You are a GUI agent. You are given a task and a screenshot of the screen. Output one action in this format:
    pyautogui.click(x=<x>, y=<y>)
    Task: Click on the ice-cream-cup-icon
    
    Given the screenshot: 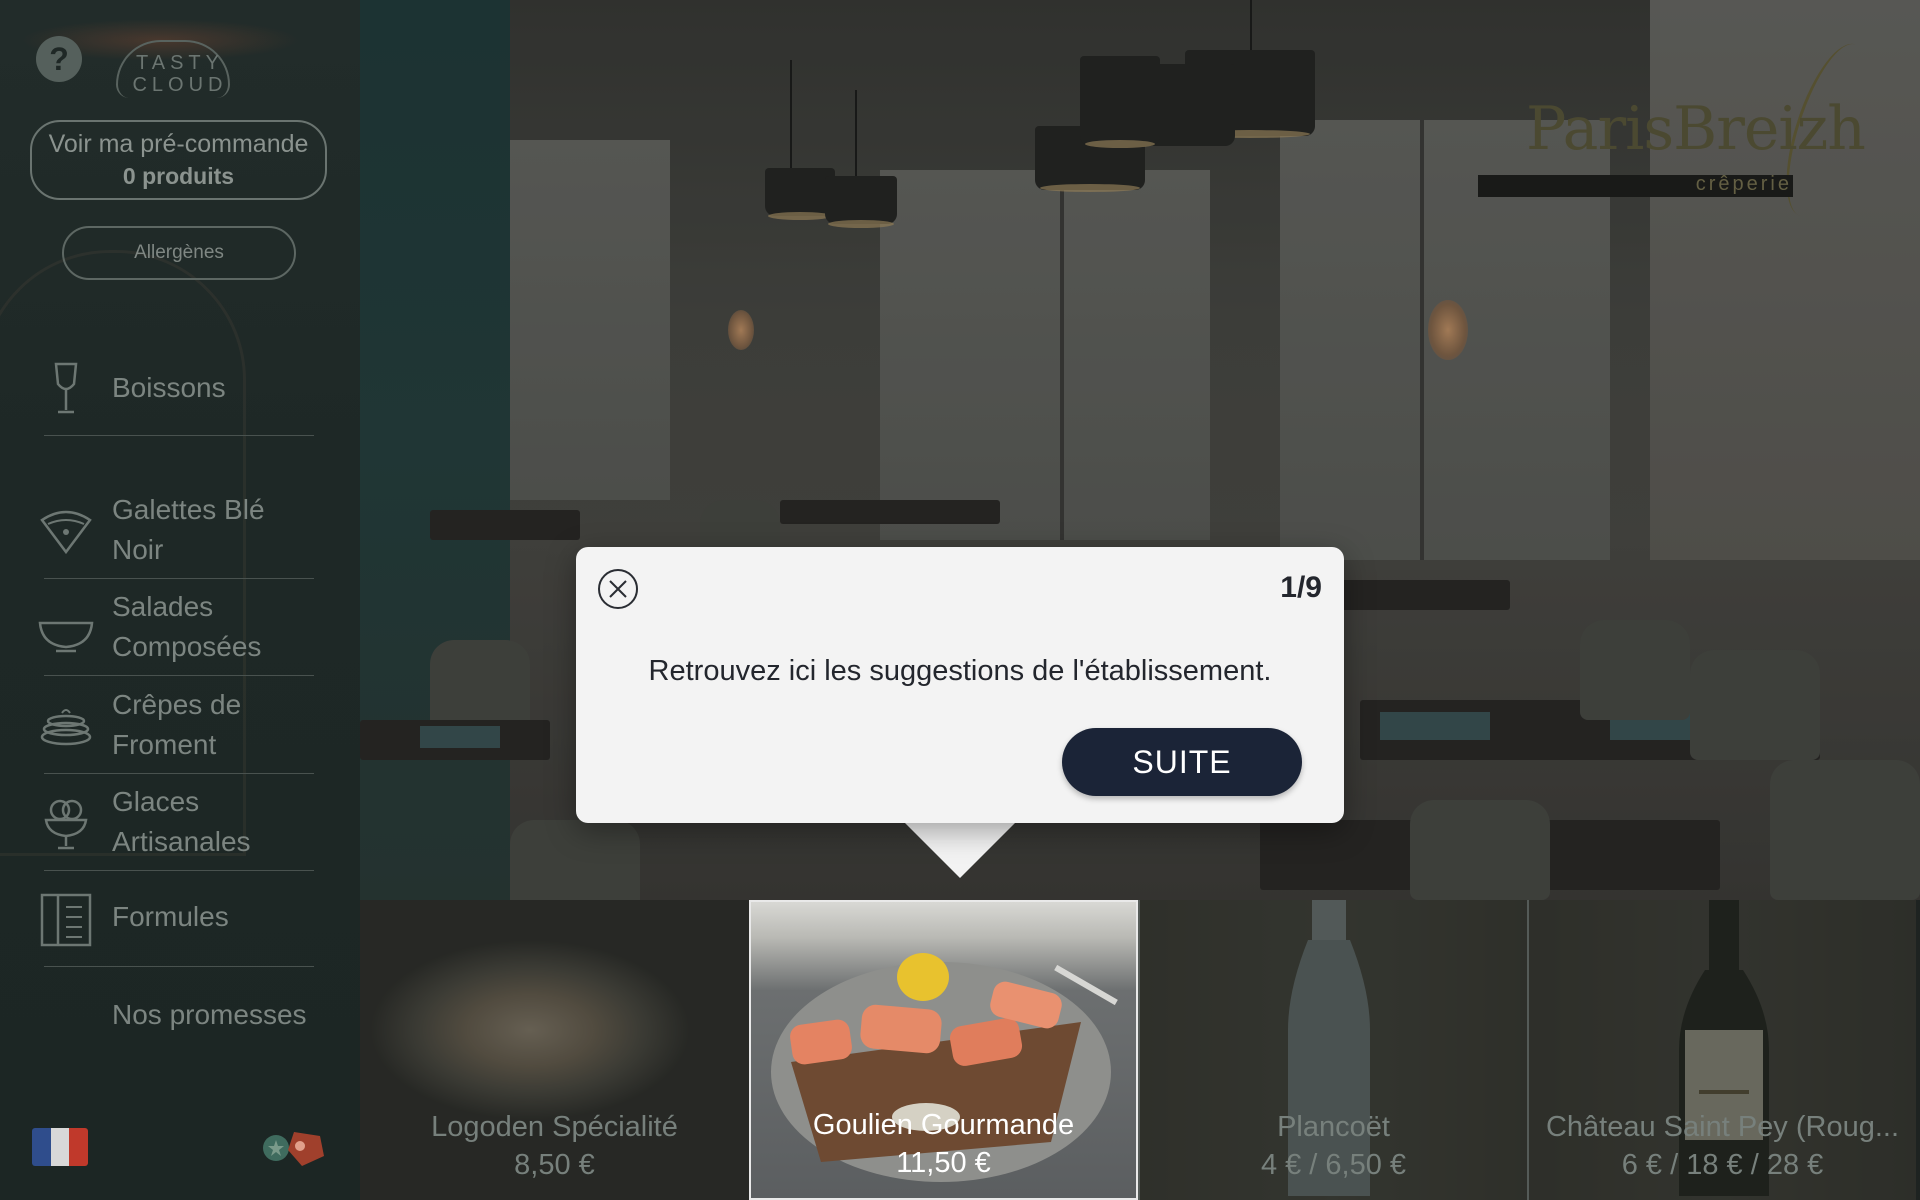 What is the action you would take?
    pyautogui.click(x=66, y=824)
    